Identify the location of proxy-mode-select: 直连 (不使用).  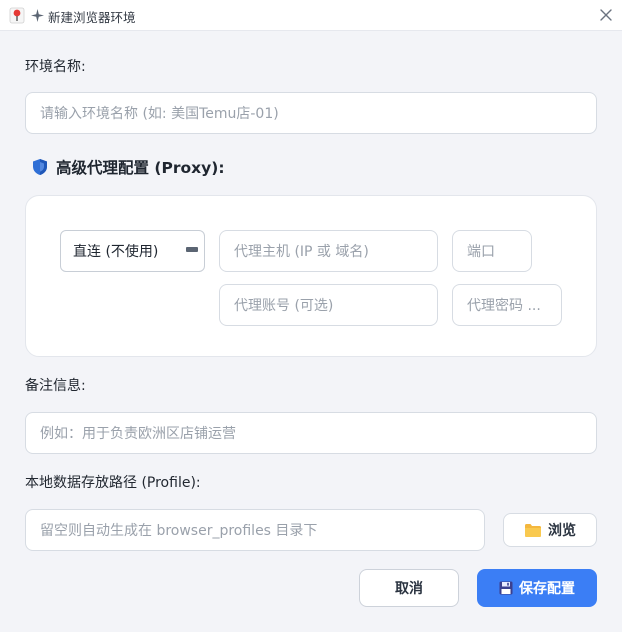
(132, 251).